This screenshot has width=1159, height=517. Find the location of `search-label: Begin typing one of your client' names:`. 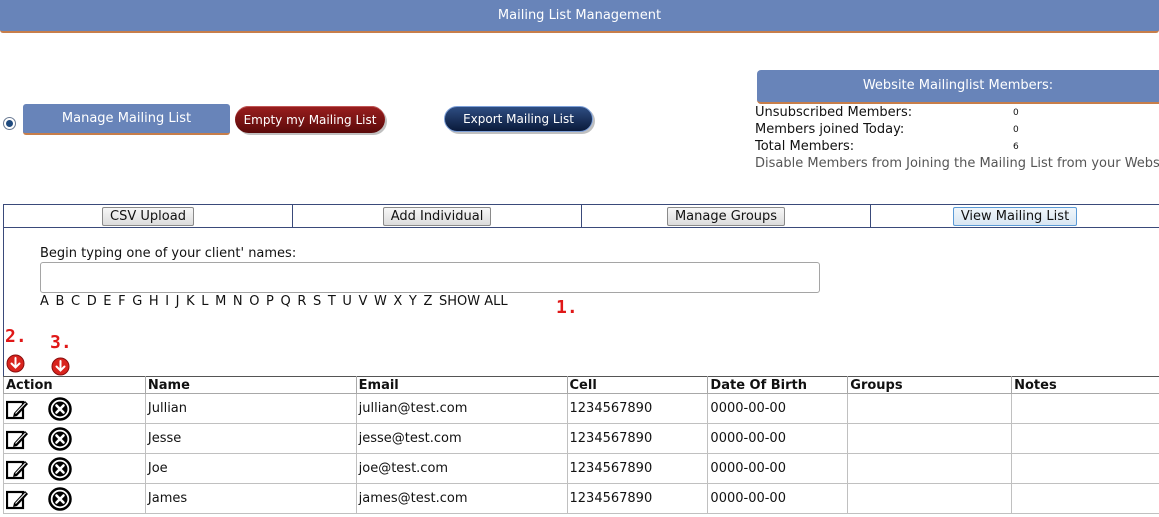

search-label: Begin typing one of your client' names: is located at coordinates (168, 253).